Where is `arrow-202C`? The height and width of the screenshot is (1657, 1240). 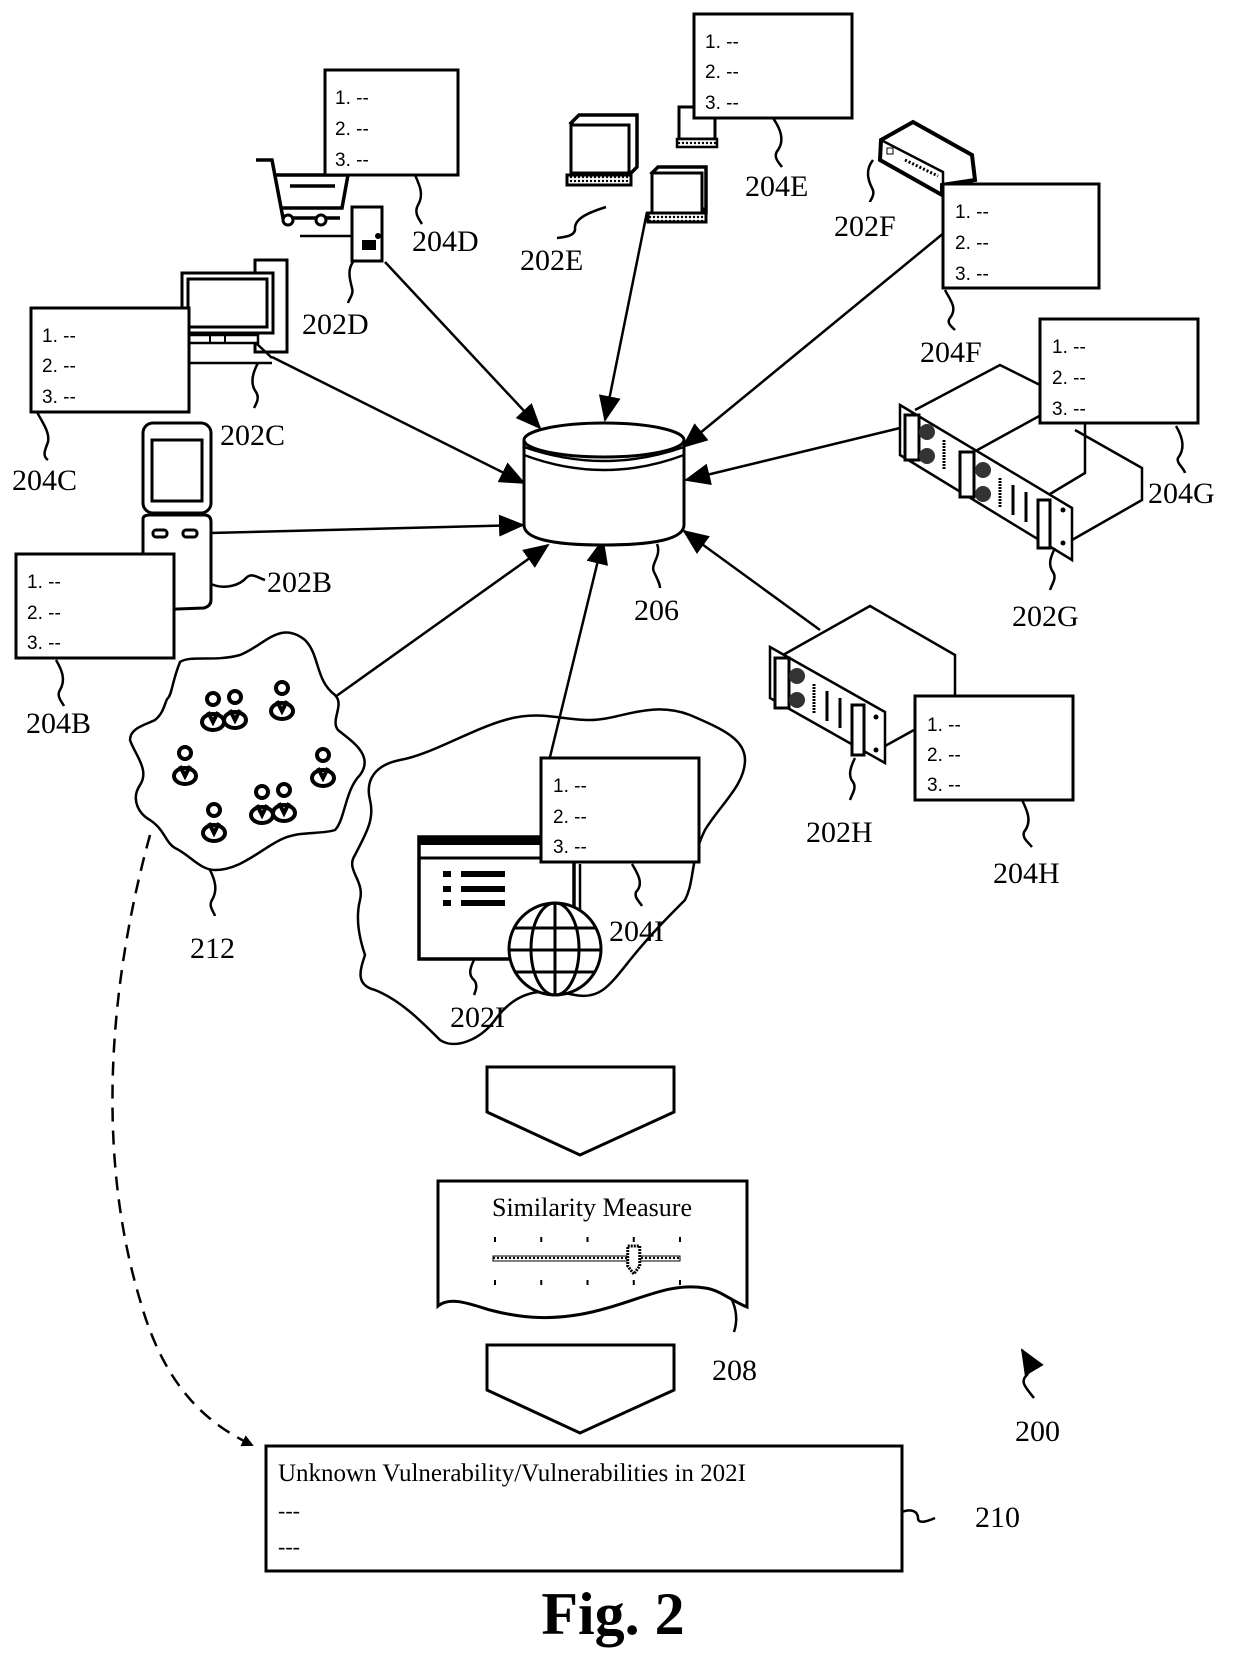 arrow-202C is located at coordinates (398, 420).